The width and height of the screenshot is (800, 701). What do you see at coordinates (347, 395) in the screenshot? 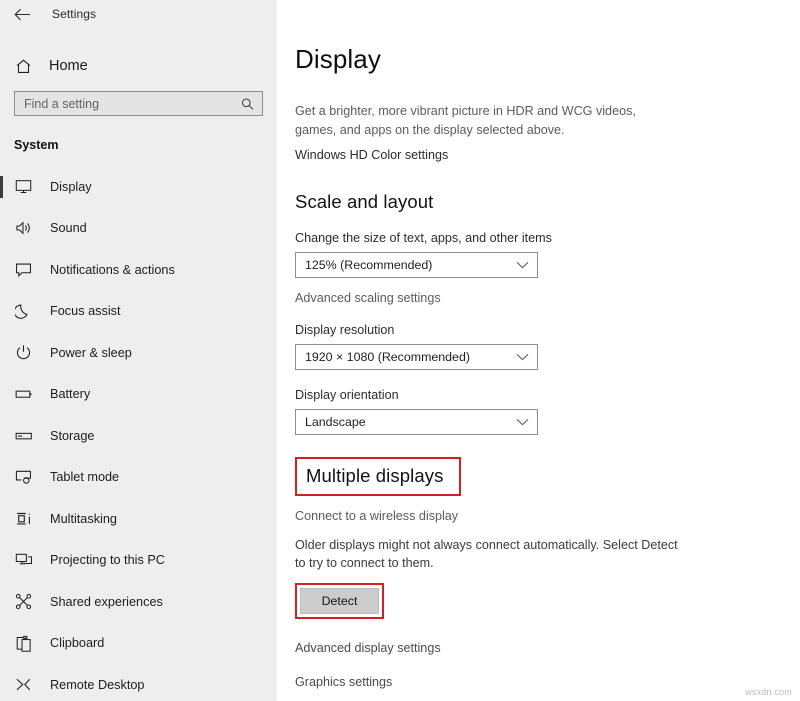
I see `orientation-field-label: Display orientation` at bounding box center [347, 395].